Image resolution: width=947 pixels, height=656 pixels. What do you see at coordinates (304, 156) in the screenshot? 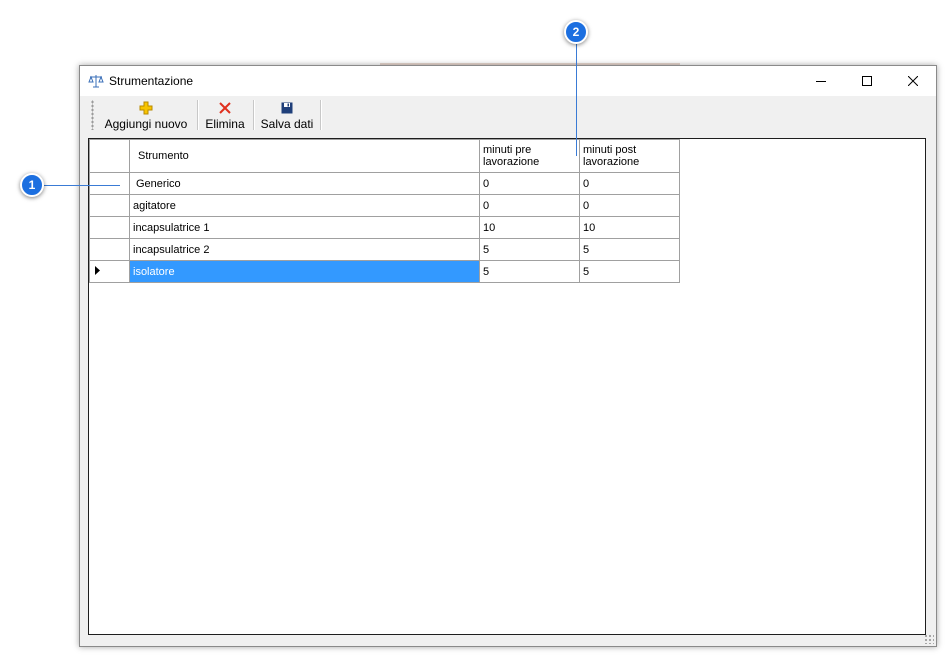
I see `column-header-strumento: Strumento` at bounding box center [304, 156].